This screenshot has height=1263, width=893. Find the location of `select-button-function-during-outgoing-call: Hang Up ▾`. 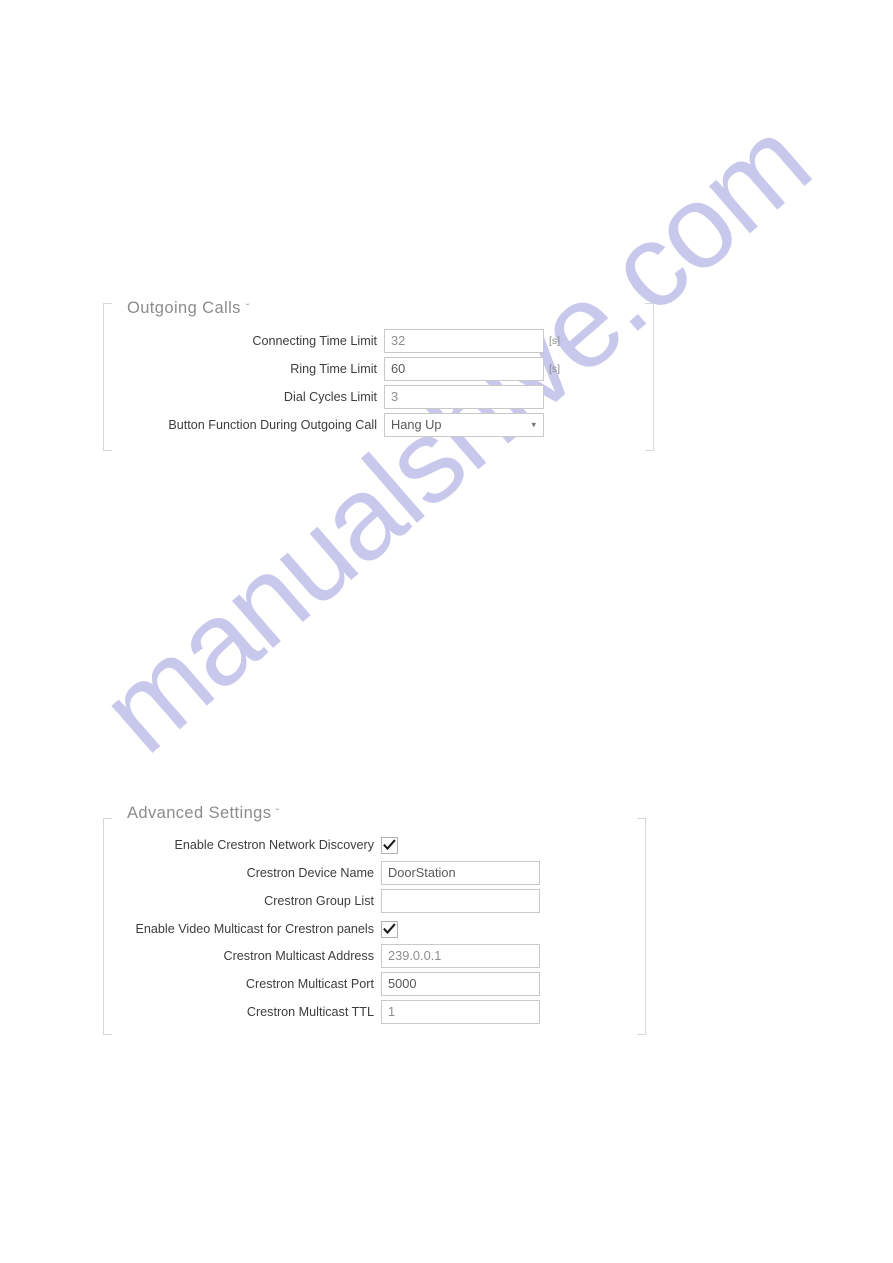

select-button-function-during-outgoing-call: Hang Up ▾ is located at coordinates (464, 425).